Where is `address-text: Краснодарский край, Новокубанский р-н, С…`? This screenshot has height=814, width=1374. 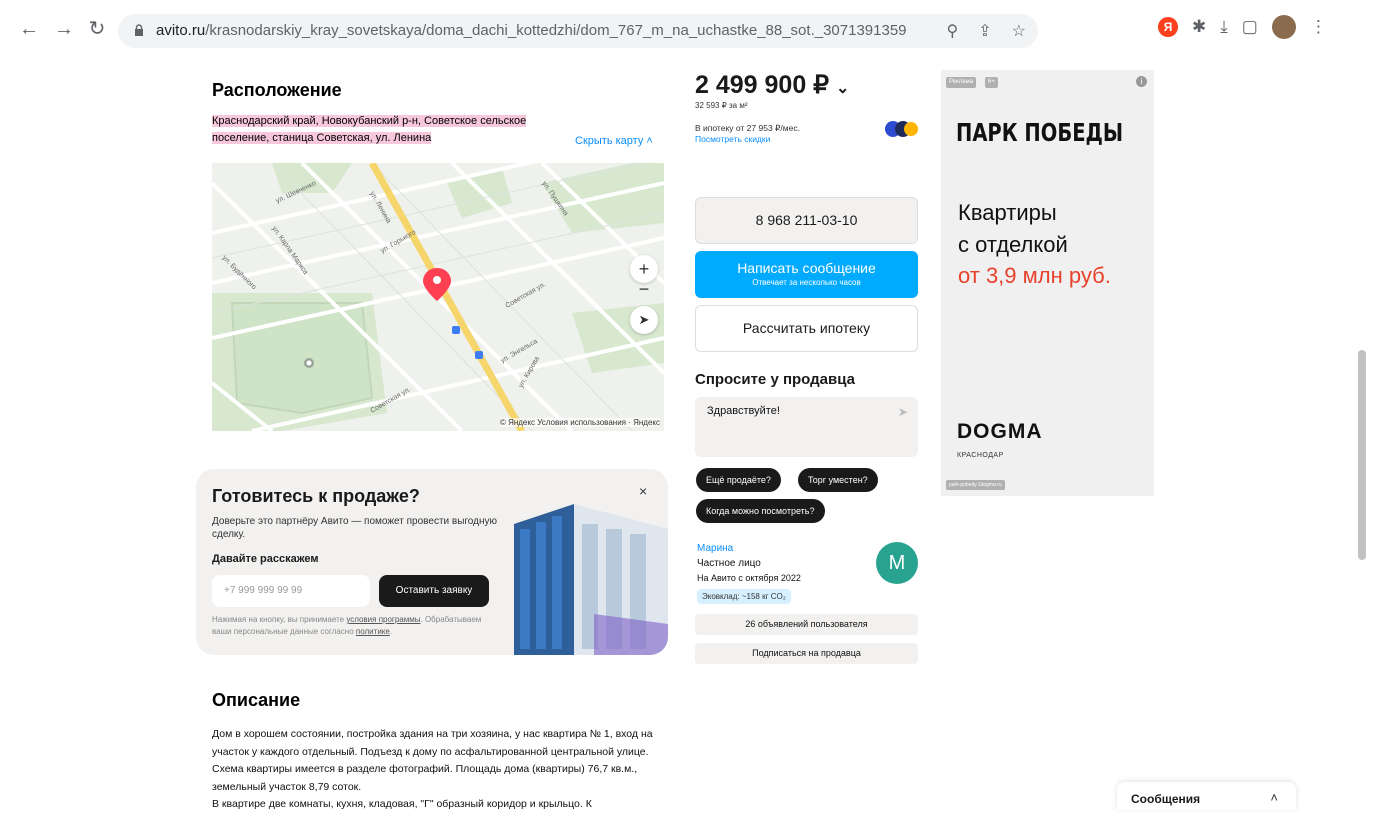
address-text: Краснодарский край, Новокубанский р-н, С… is located at coordinates (369, 129).